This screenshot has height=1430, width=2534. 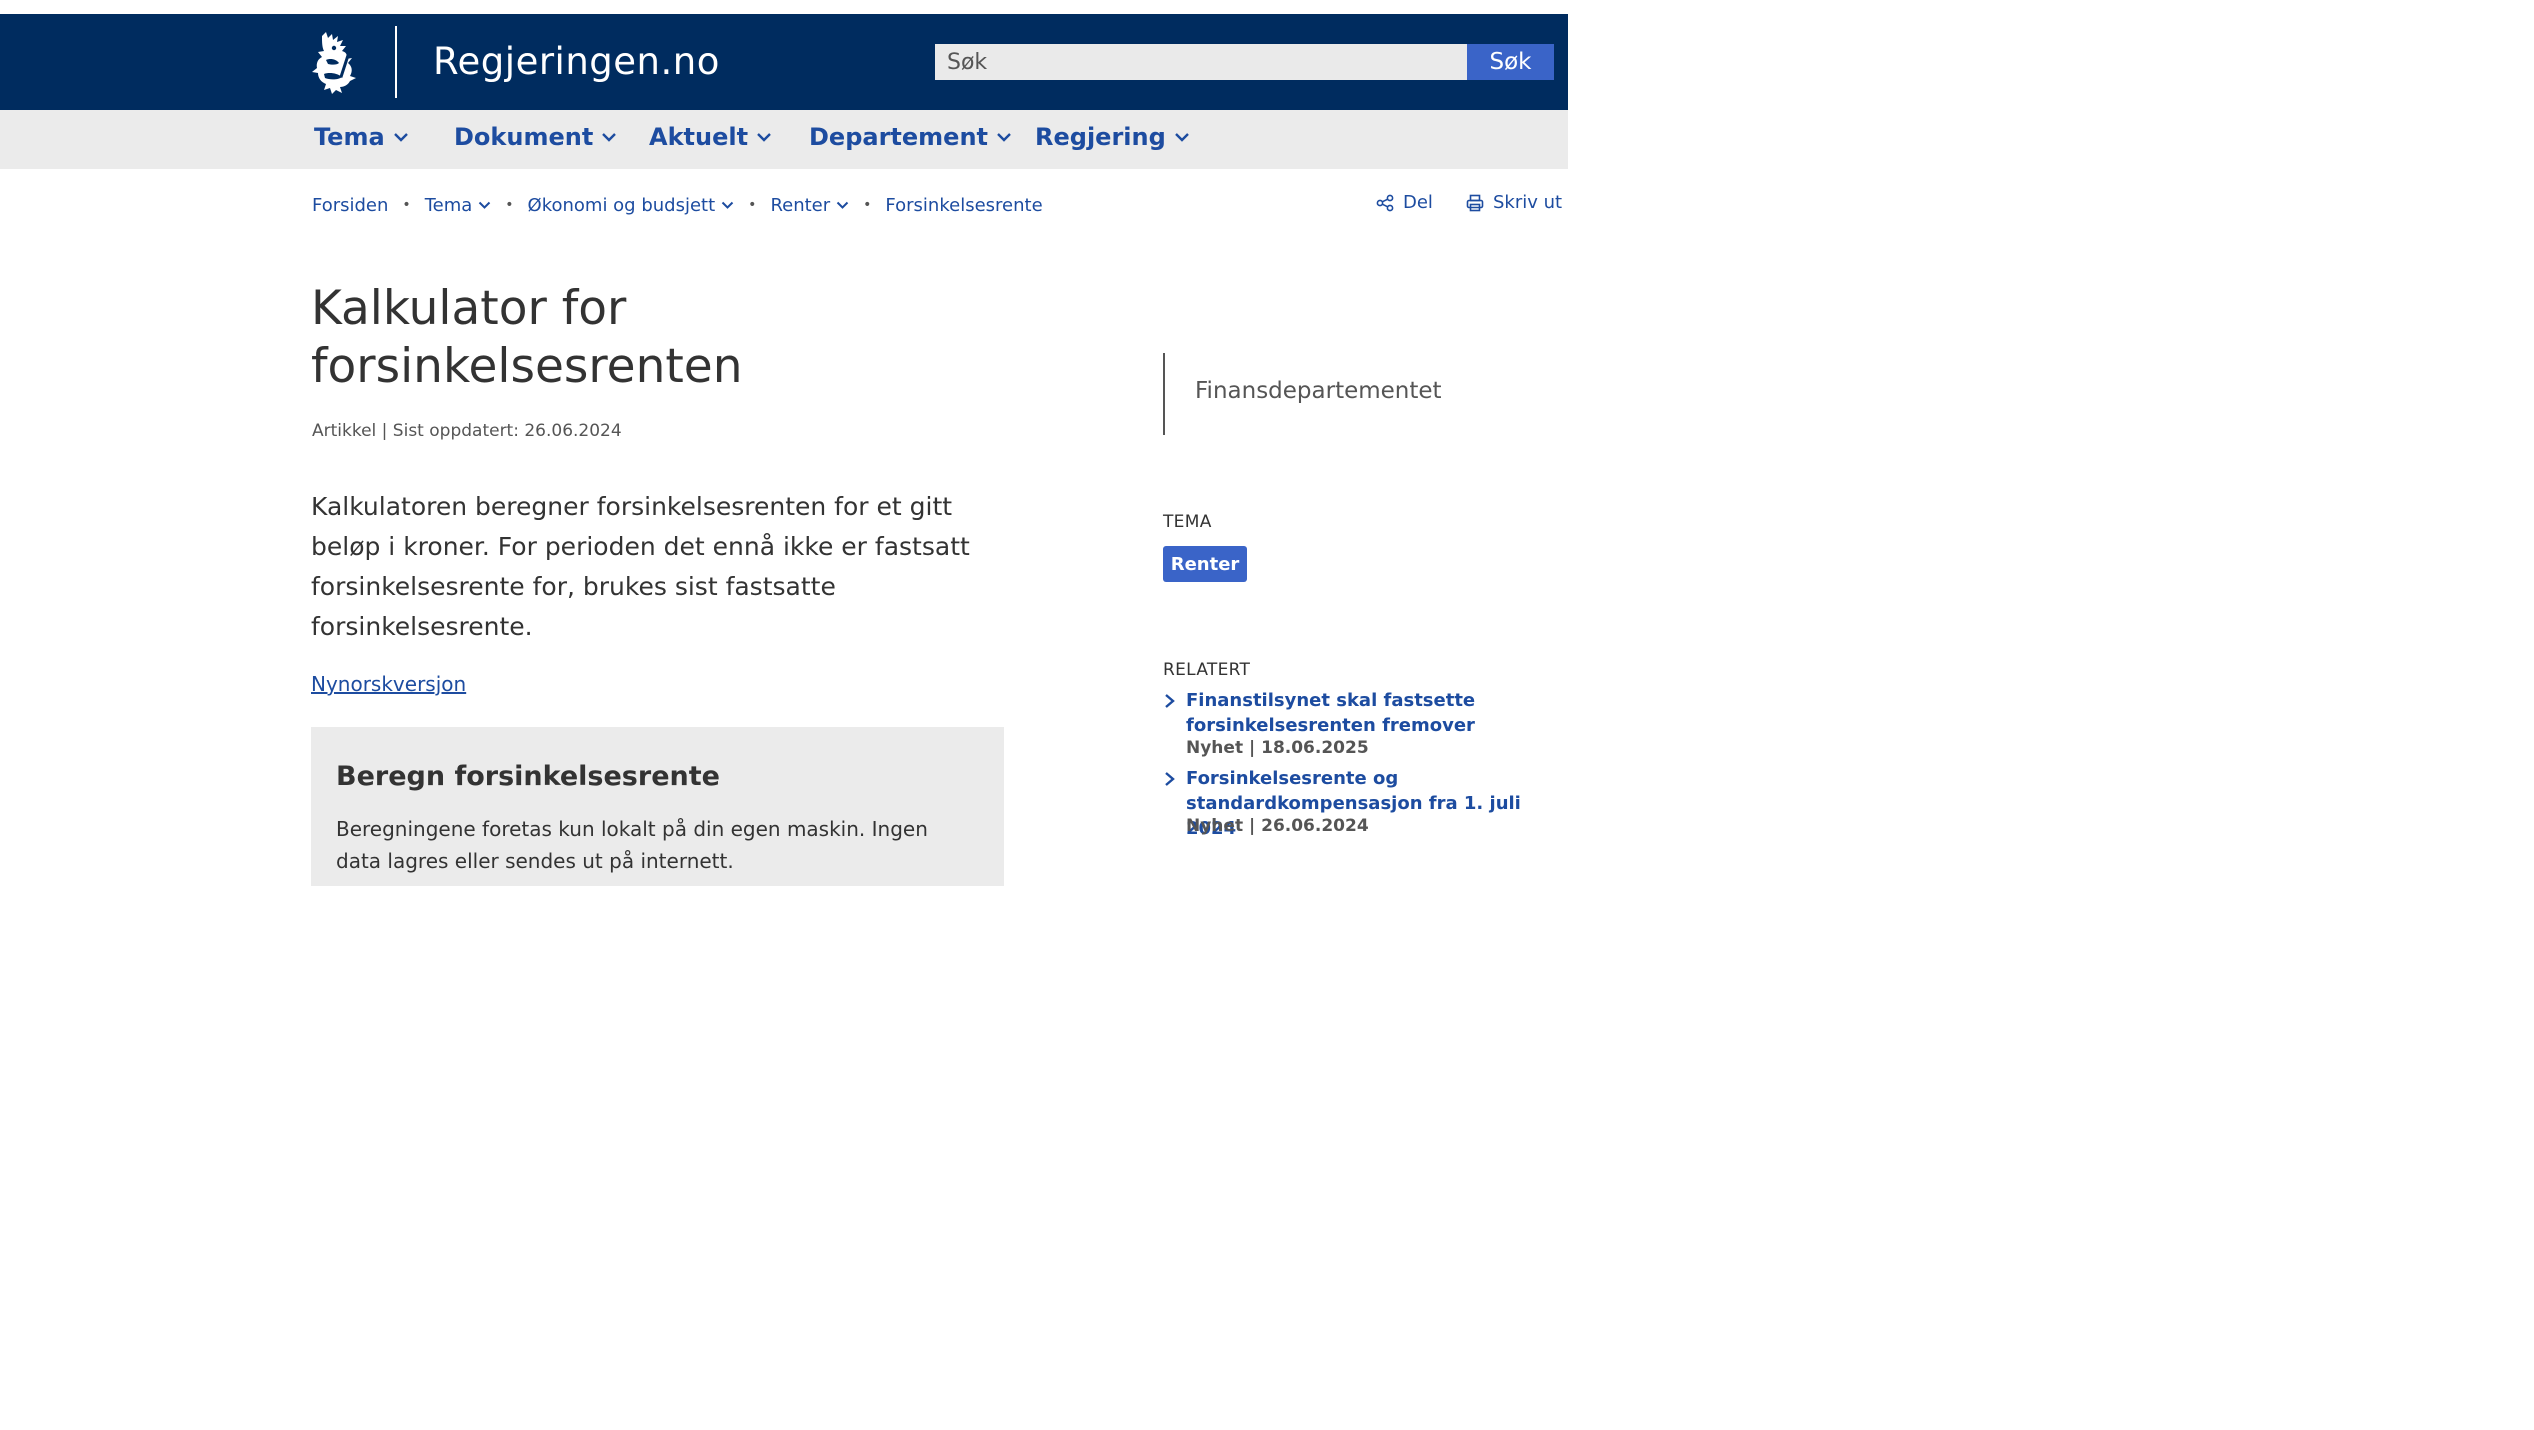 I want to click on print-button: Skriv ut, so click(x=1514, y=202).